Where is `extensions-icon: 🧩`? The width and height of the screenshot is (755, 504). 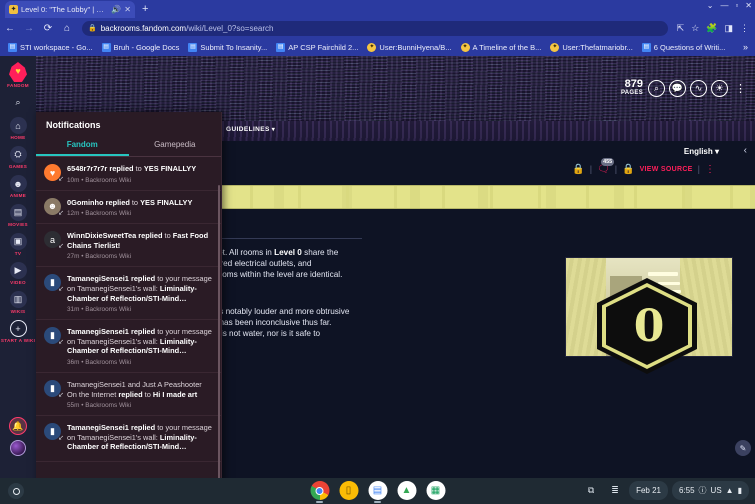 extensions-icon: 🧩 is located at coordinates (711, 28).